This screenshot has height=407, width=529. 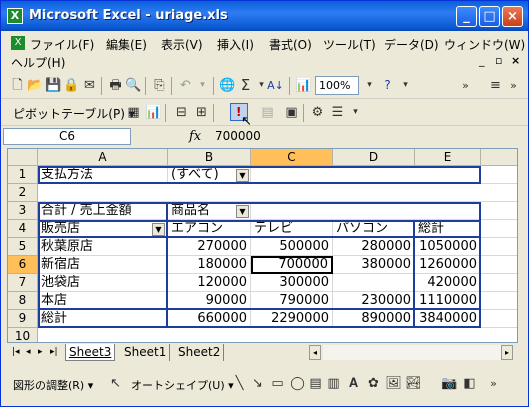 What do you see at coordinates (54, 352) in the screenshot?
I see `last-sheet-button: ▸|` at bounding box center [54, 352].